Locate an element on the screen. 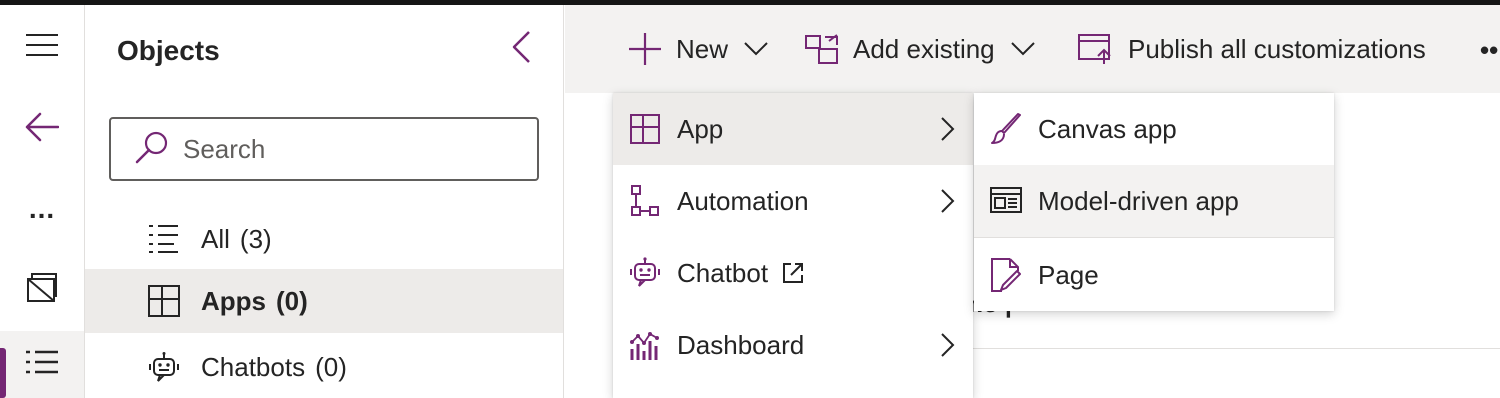 This screenshot has width=1500, height=398. new-button: New is located at coordinates (698, 49).